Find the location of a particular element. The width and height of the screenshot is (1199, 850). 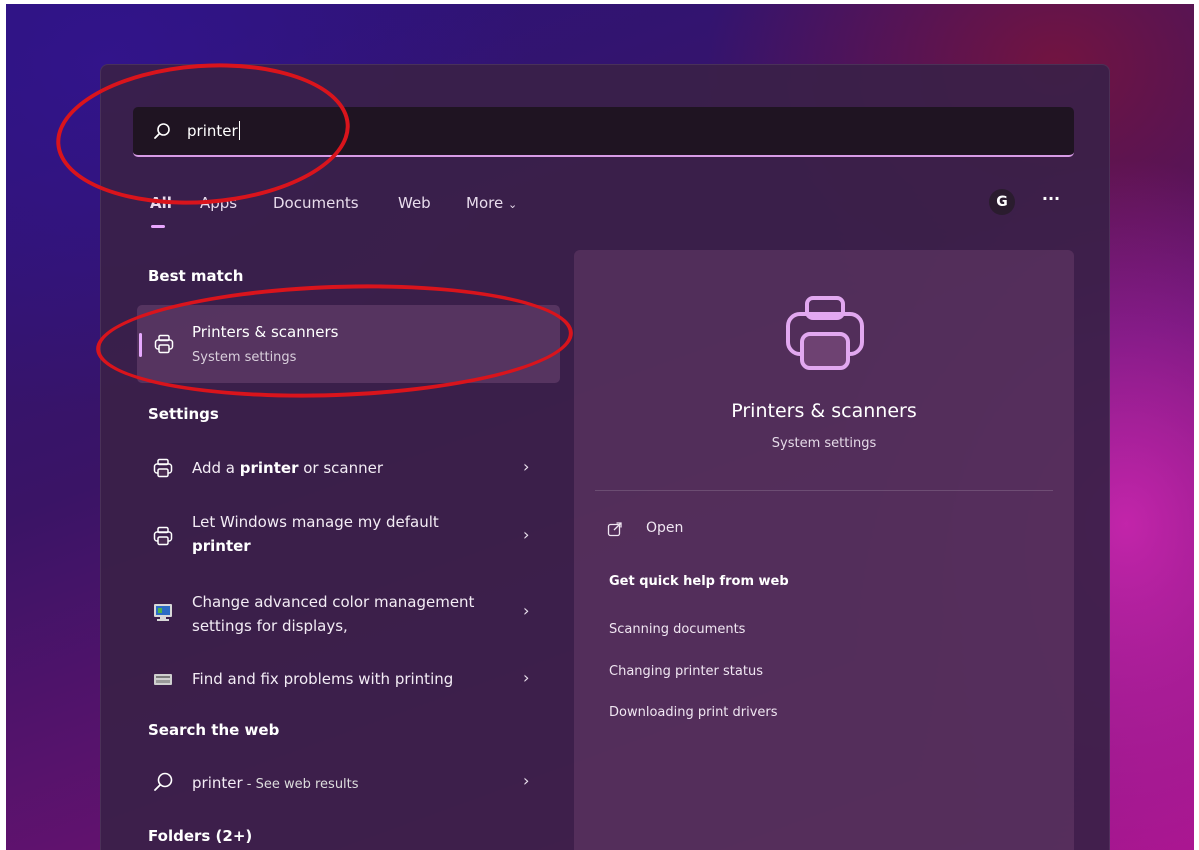

settings-heading: Settings is located at coordinates (183, 414).